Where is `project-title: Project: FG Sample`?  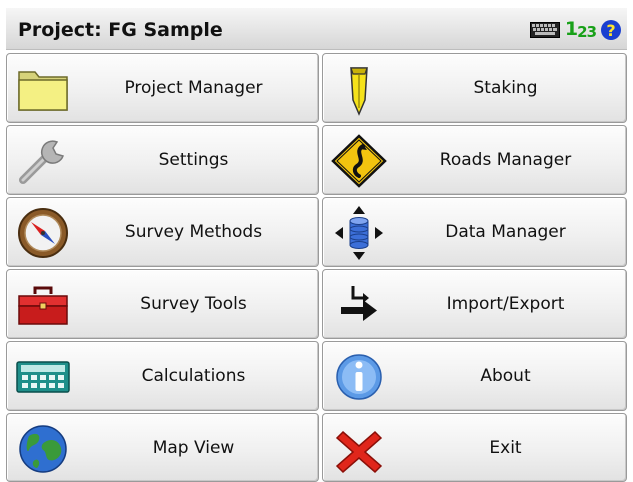 project-title: Project: FG Sample is located at coordinates (120, 30).